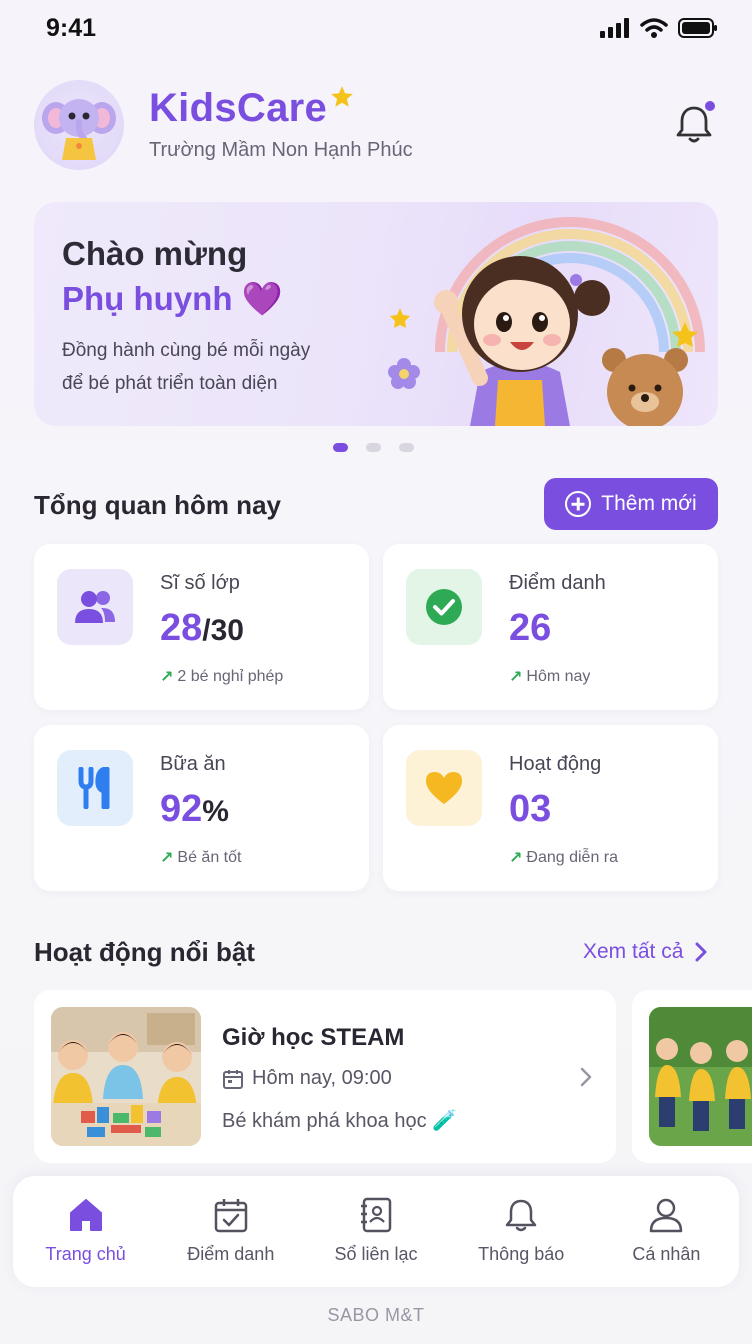  Describe the element at coordinates (342, 96) in the screenshot. I see `star-icon` at that location.